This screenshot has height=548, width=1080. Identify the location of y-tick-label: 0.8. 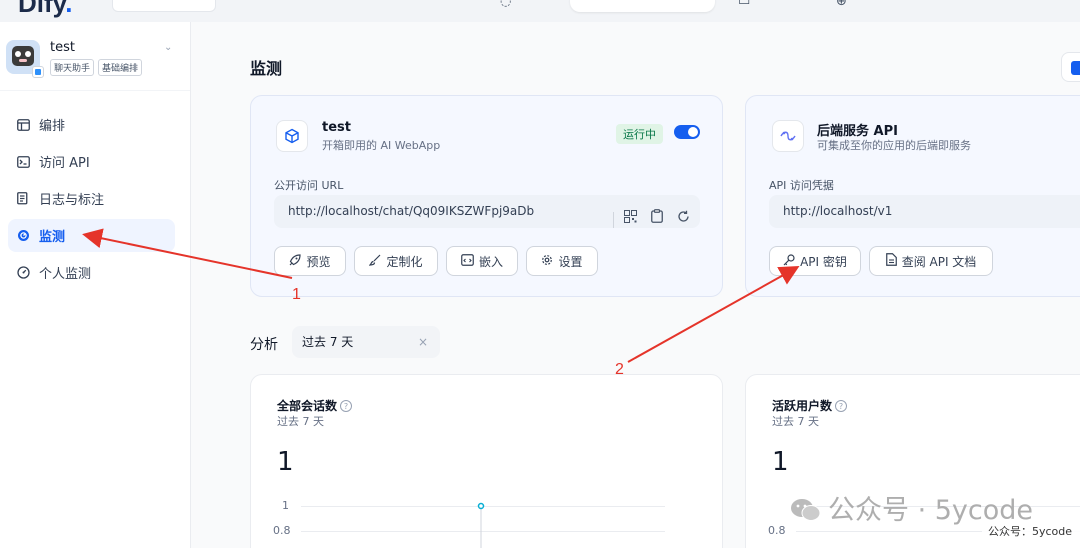
(777, 530).